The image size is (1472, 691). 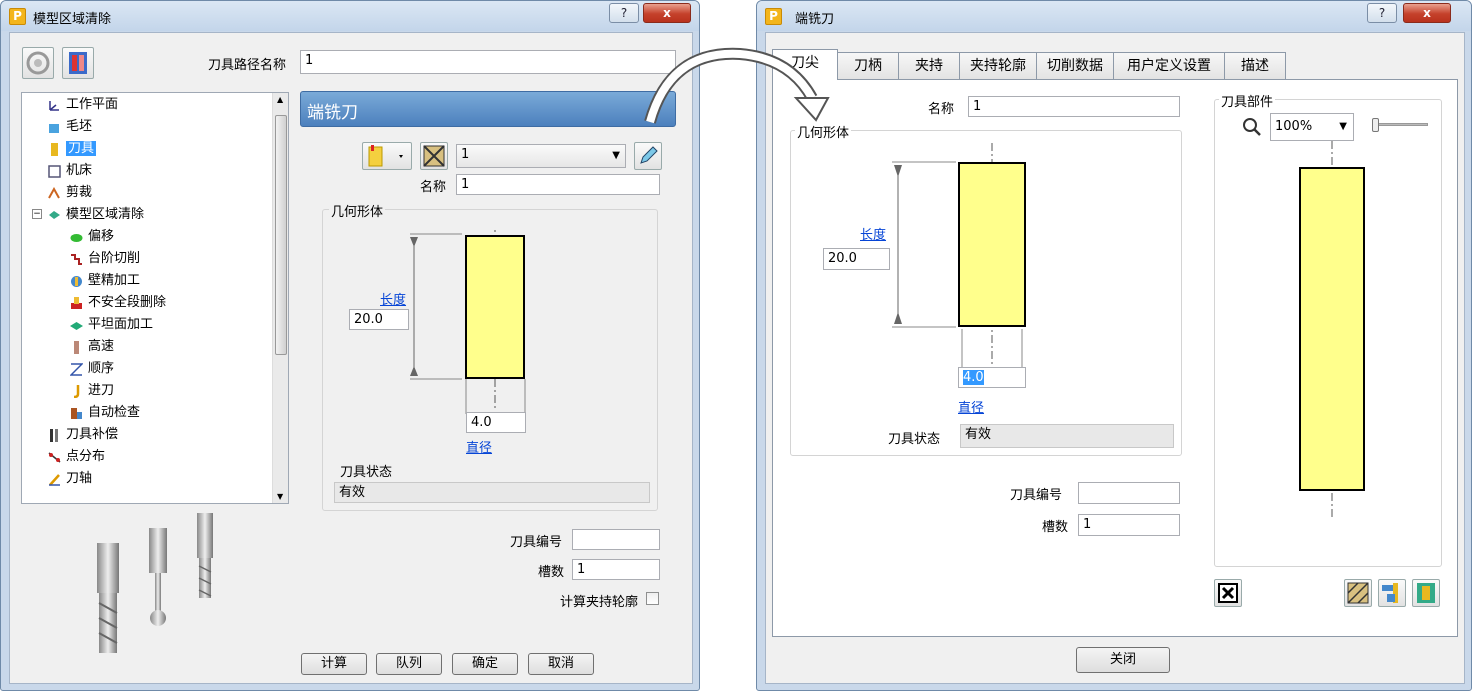 I want to click on tool-select: 1 ▼, so click(x=541, y=156).